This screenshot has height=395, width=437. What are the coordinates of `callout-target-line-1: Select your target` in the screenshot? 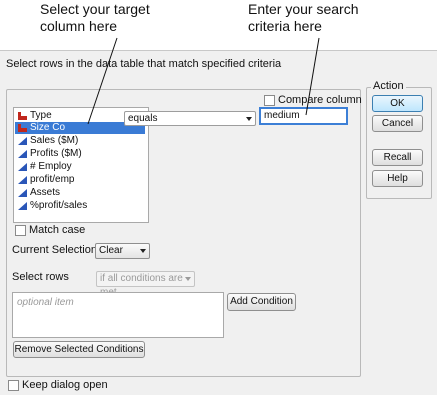 It's located at (95, 9).